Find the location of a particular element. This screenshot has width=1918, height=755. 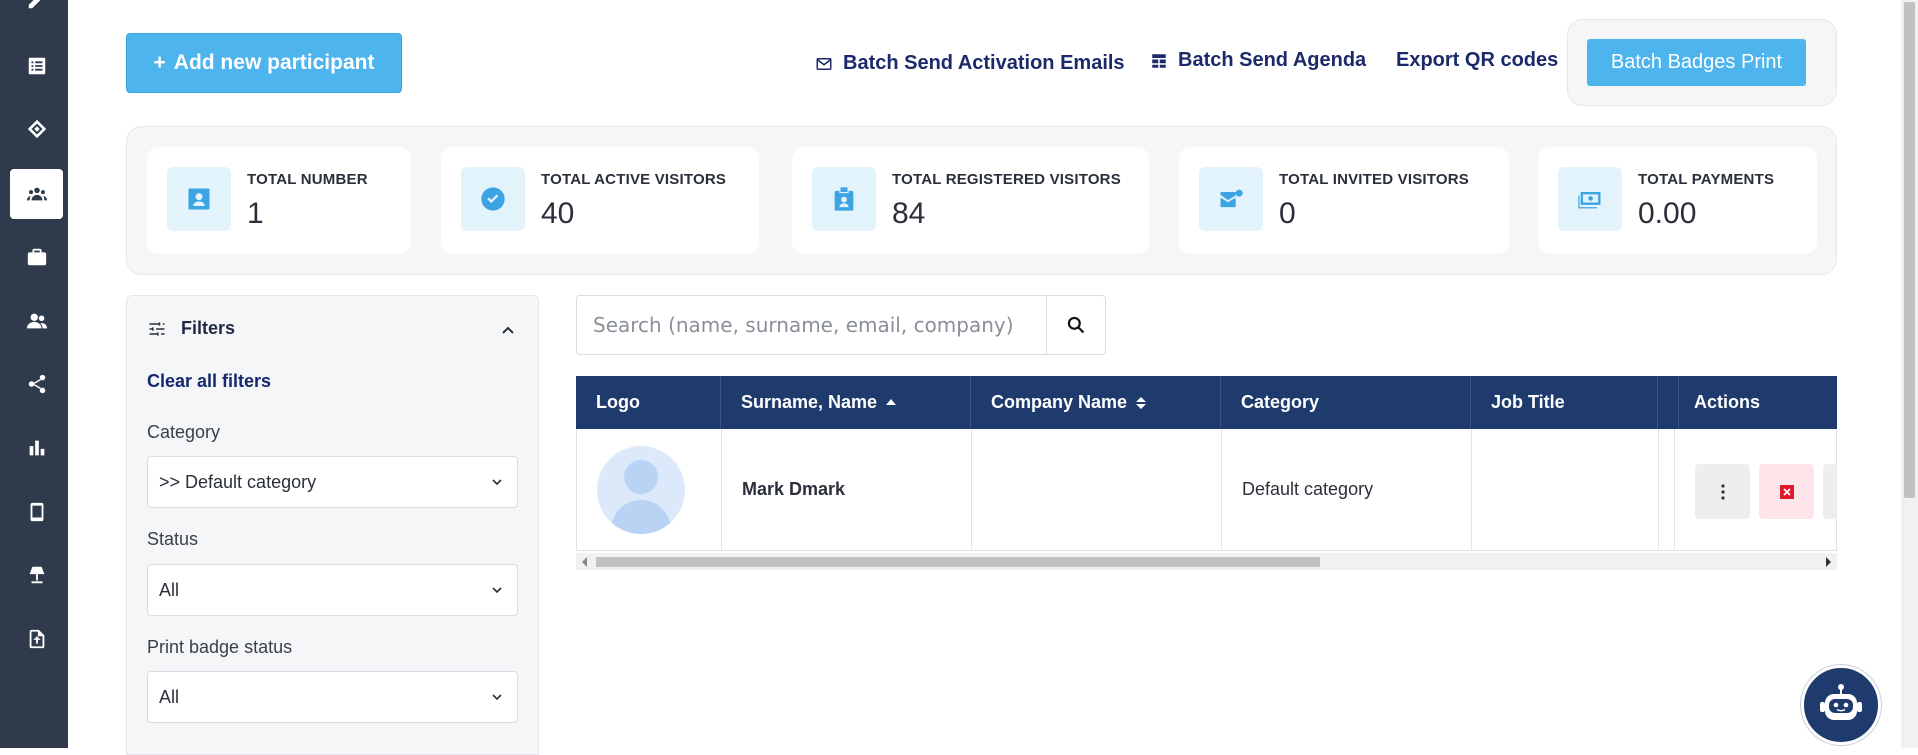

column-header-name: Surname, Name is located at coordinates (846, 402).